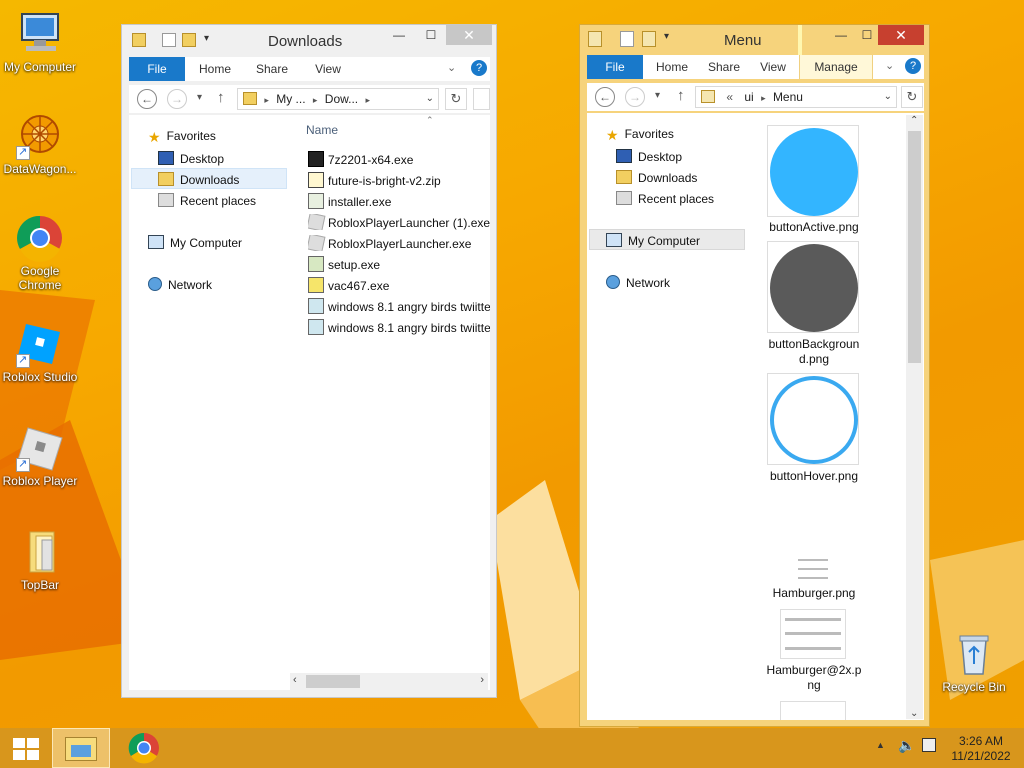 This screenshot has width=1024, height=768. I want to click on desktop-icon-my-computer: My Computer, so click(40, 42).